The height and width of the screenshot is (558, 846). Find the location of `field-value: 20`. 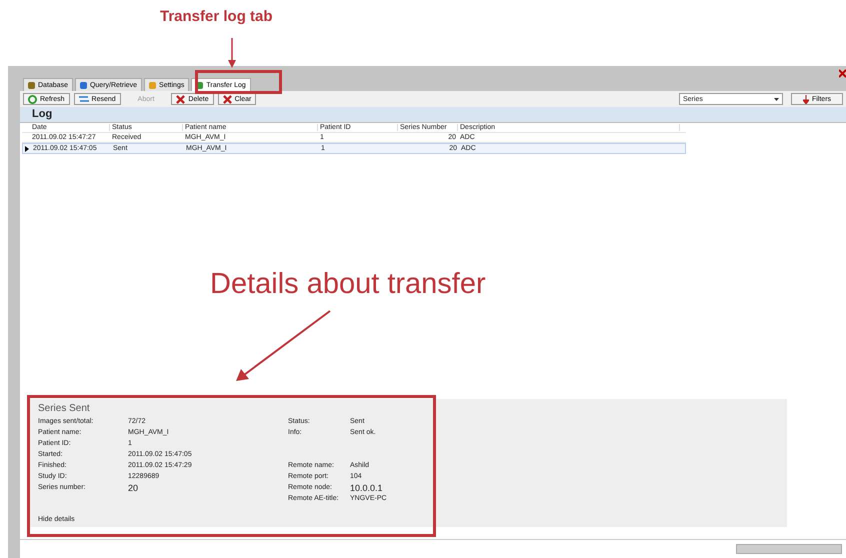

field-value: 20 is located at coordinates (133, 487).